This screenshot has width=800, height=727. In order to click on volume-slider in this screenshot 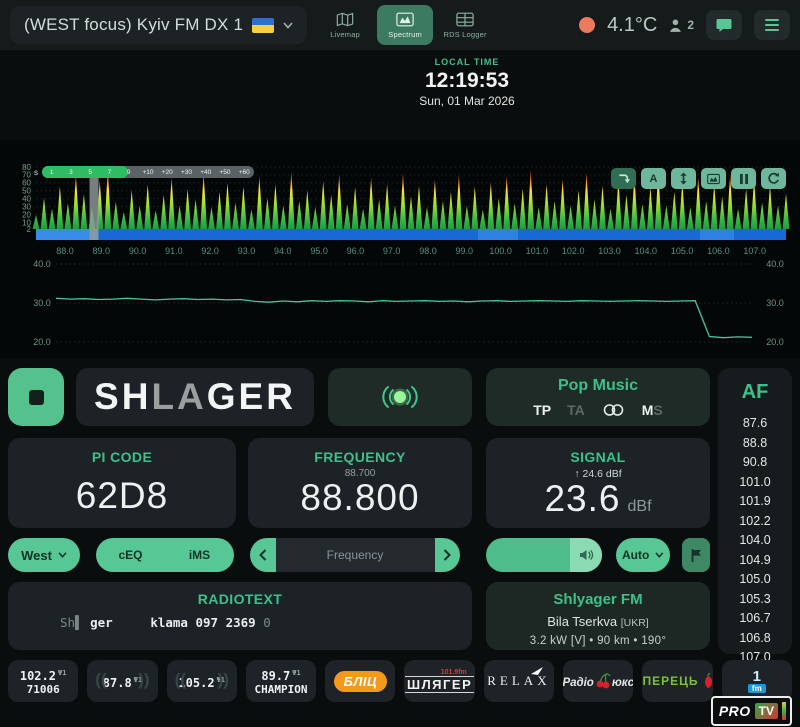, I will do `click(544, 555)`.